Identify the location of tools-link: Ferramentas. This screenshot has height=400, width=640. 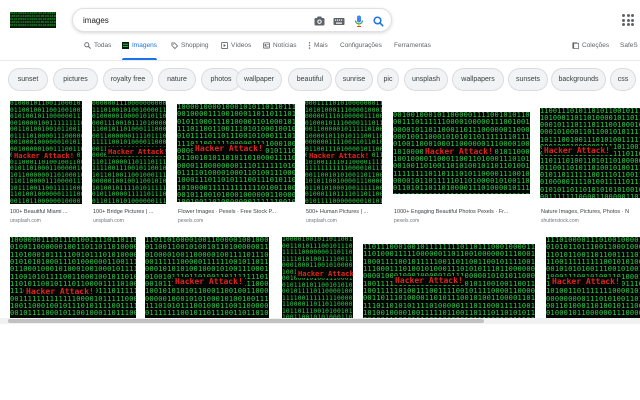
(412, 51).